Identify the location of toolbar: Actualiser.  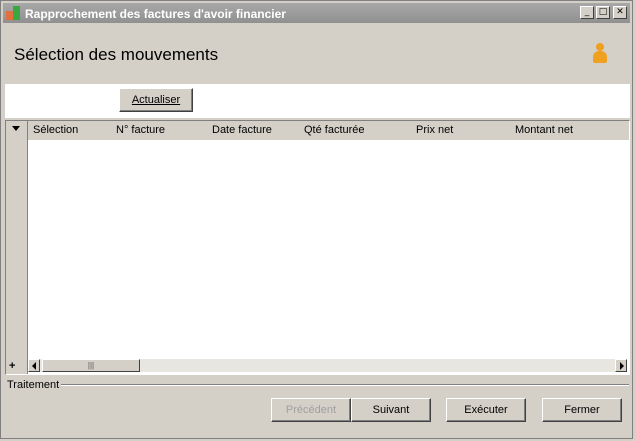
(317, 101).